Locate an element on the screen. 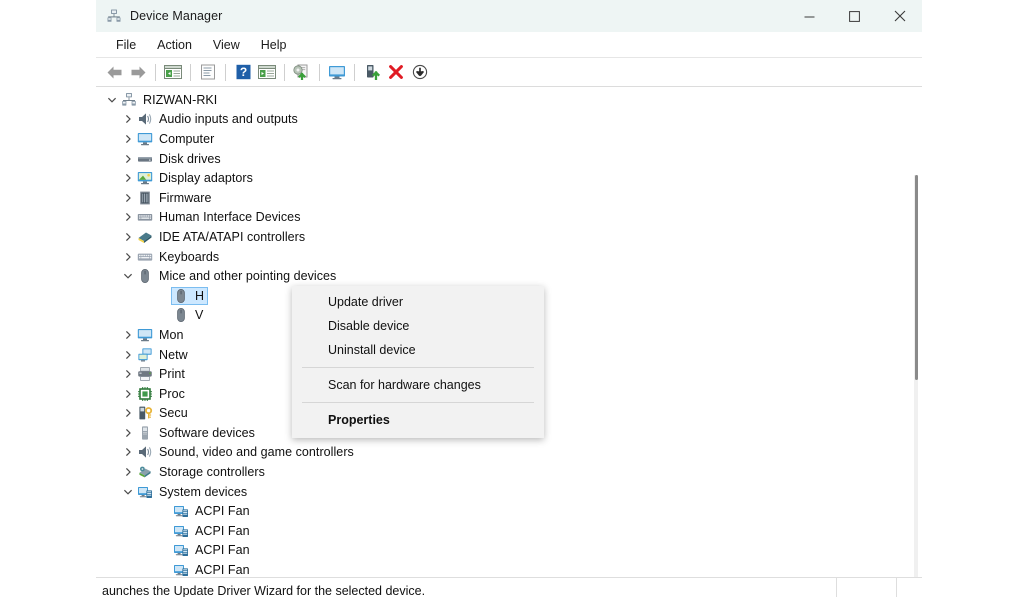  right-arrow-icon is located at coordinates (138, 72).